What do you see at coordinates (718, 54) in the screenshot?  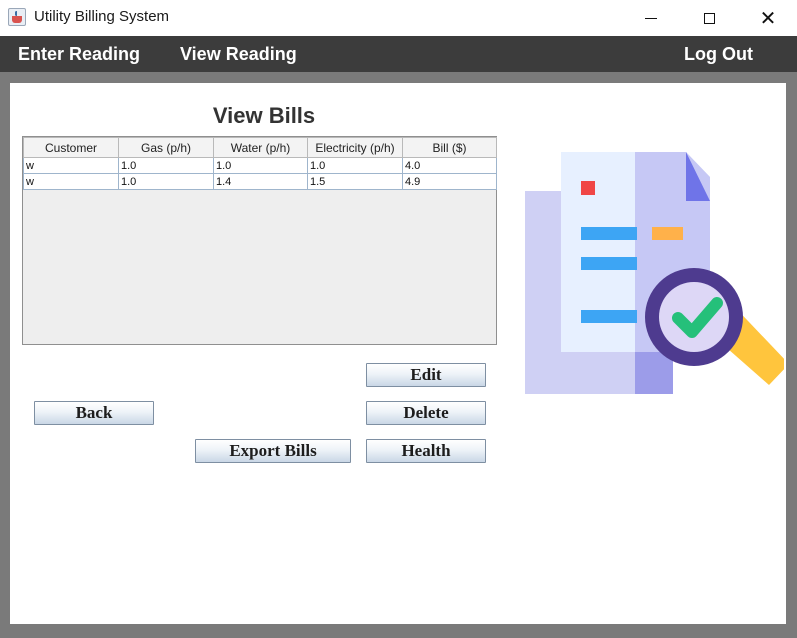 I see `menu-log-out: Log Out` at bounding box center [718, 54].